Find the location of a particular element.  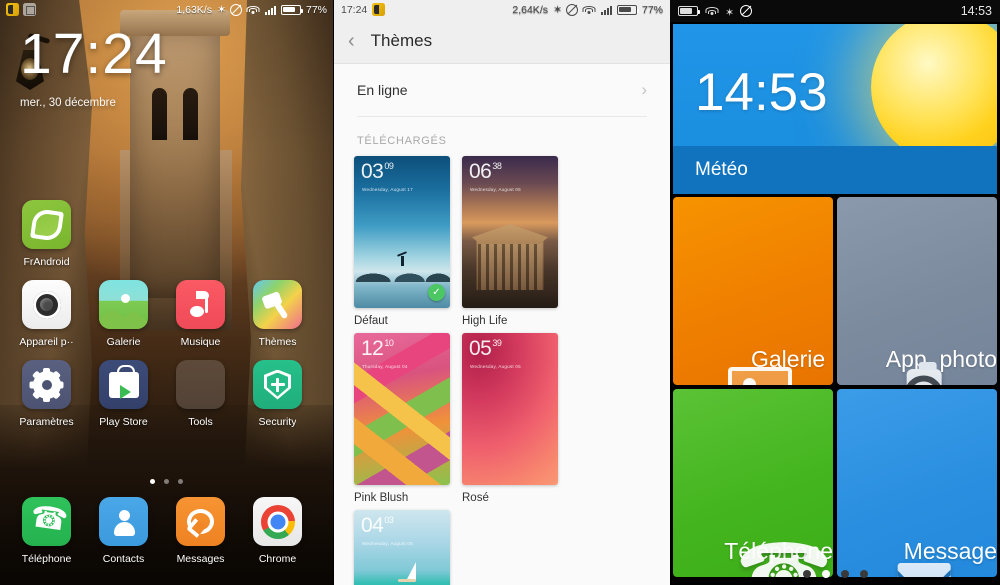

home-status-bar: 1,63K/s 77% is located at coordinates (166, 9).